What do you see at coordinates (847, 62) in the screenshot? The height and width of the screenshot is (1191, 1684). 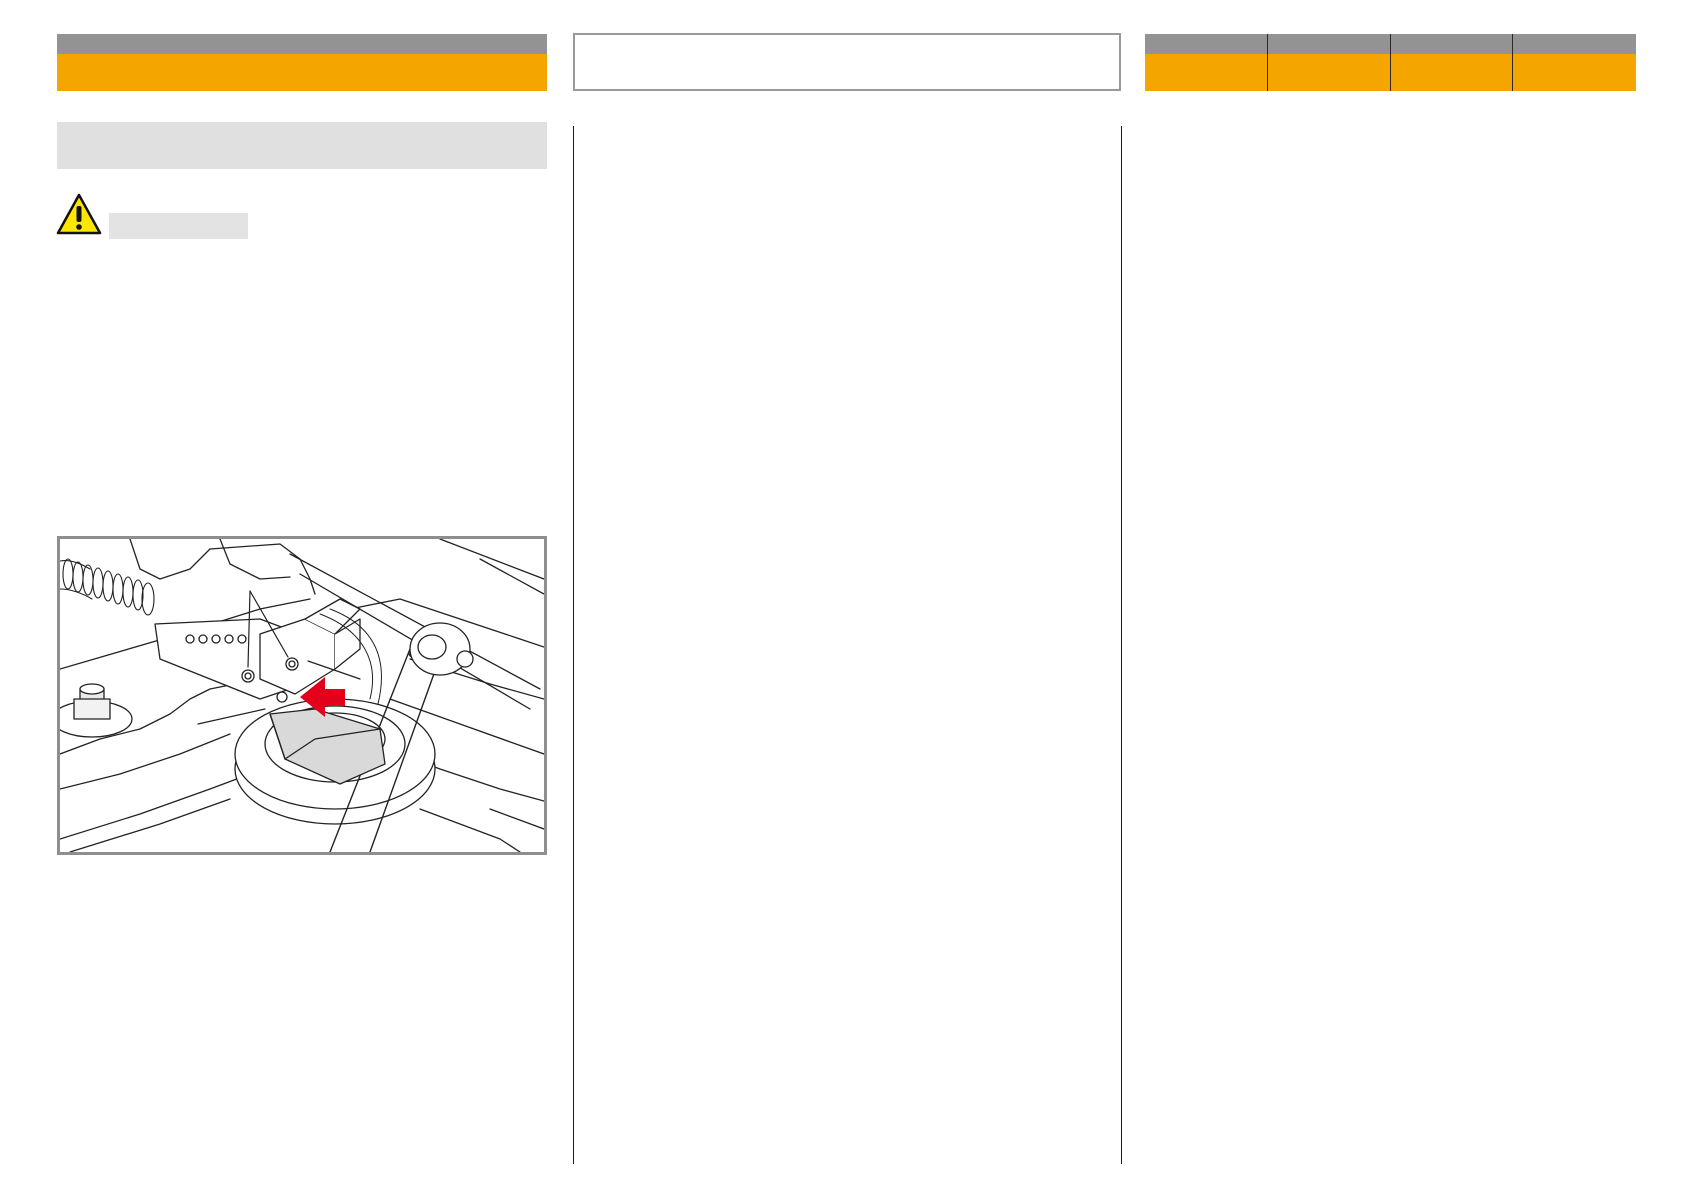 I see `page-title-box` at bounding box center [847, 62].